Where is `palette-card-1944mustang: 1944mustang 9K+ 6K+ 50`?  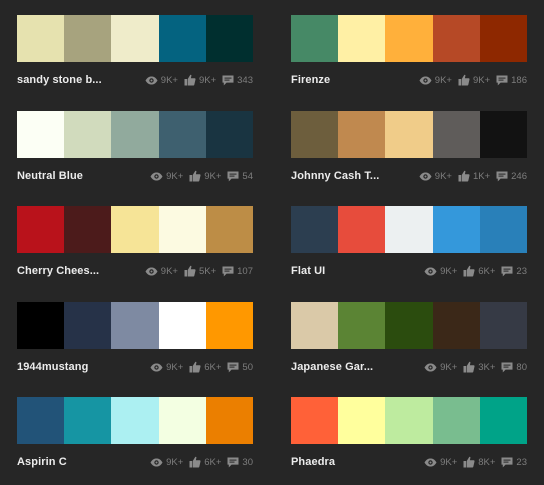
palette-card-1944mustang: 1944mustang 9K+ 6K+ 50 is located at coordinates (135, 346).